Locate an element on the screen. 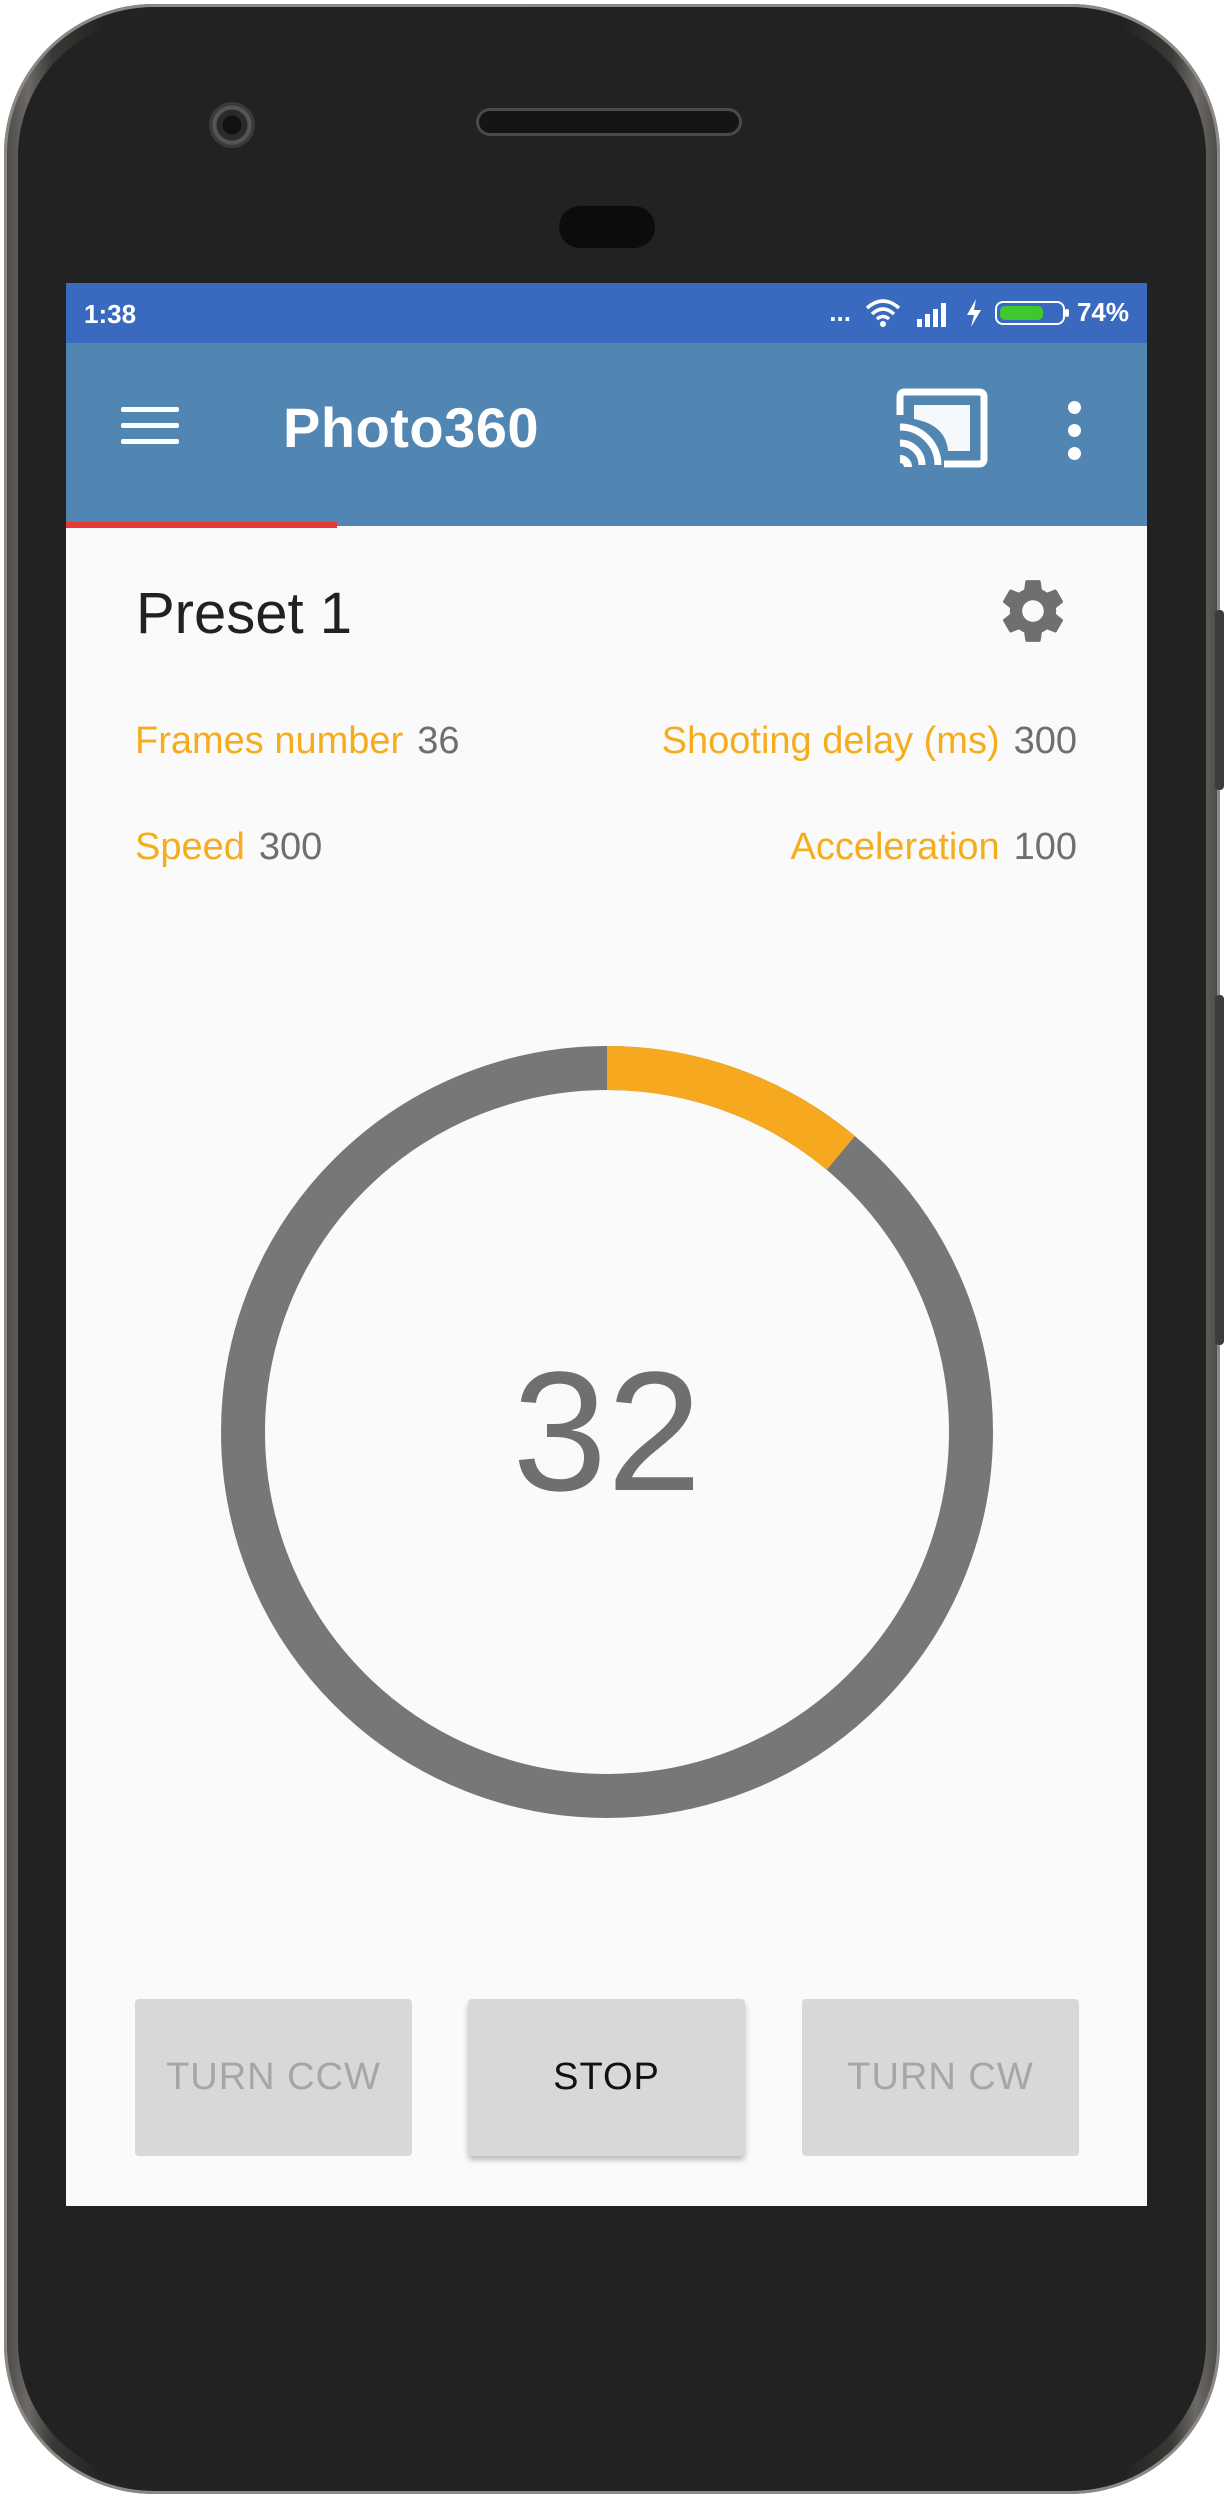 This screenshot has height=2498, width=1224. cast-icon is located at coordinates (942, 428).